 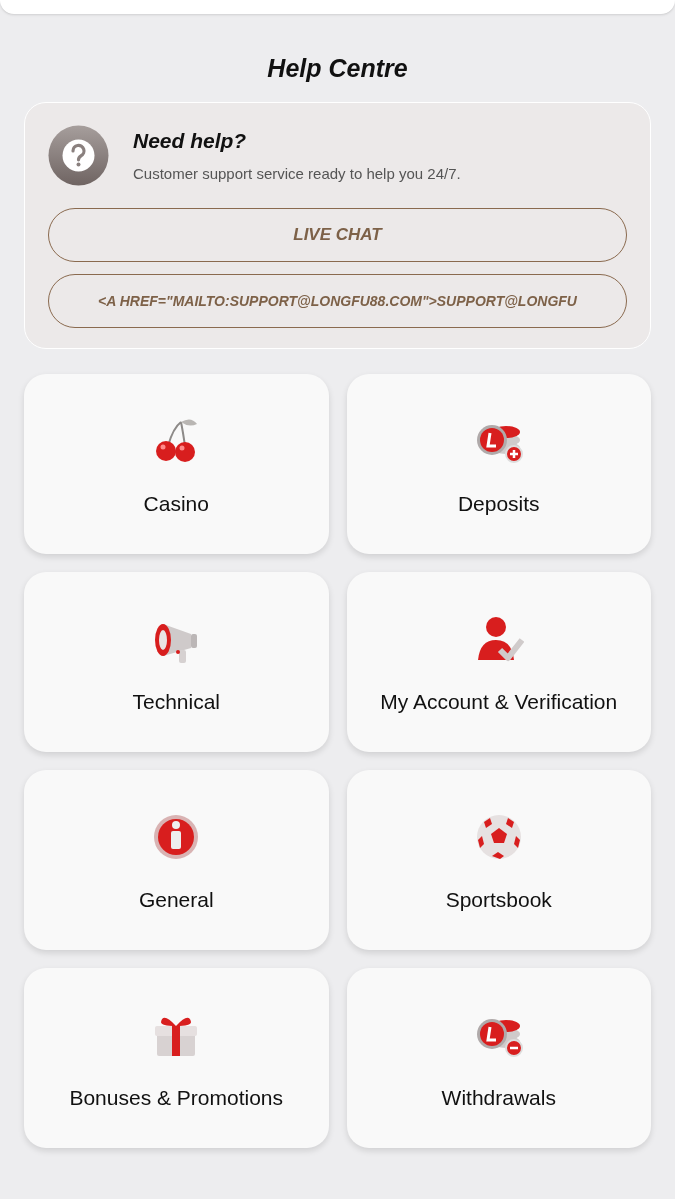 What do you see at coordinates (176, 1097) in the screenshot?
I see `category-label: Bonuses & Promotions` at bounding box center [176, 1097].